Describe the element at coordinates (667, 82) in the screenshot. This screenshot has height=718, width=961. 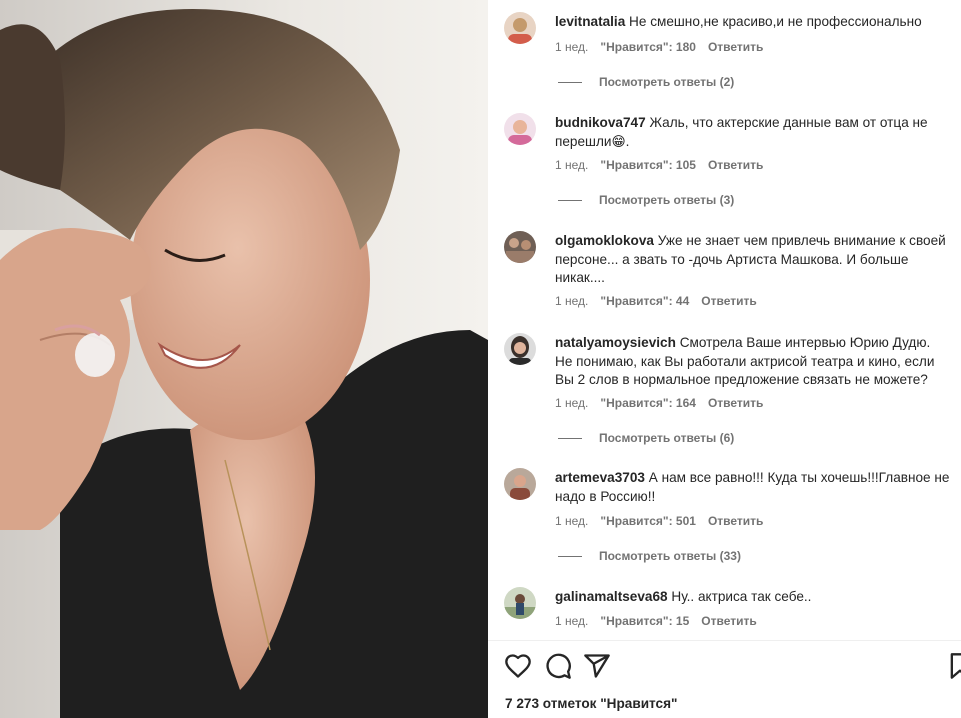
I see `view-replies-label: Посмотреть ответы (2)` at that location.